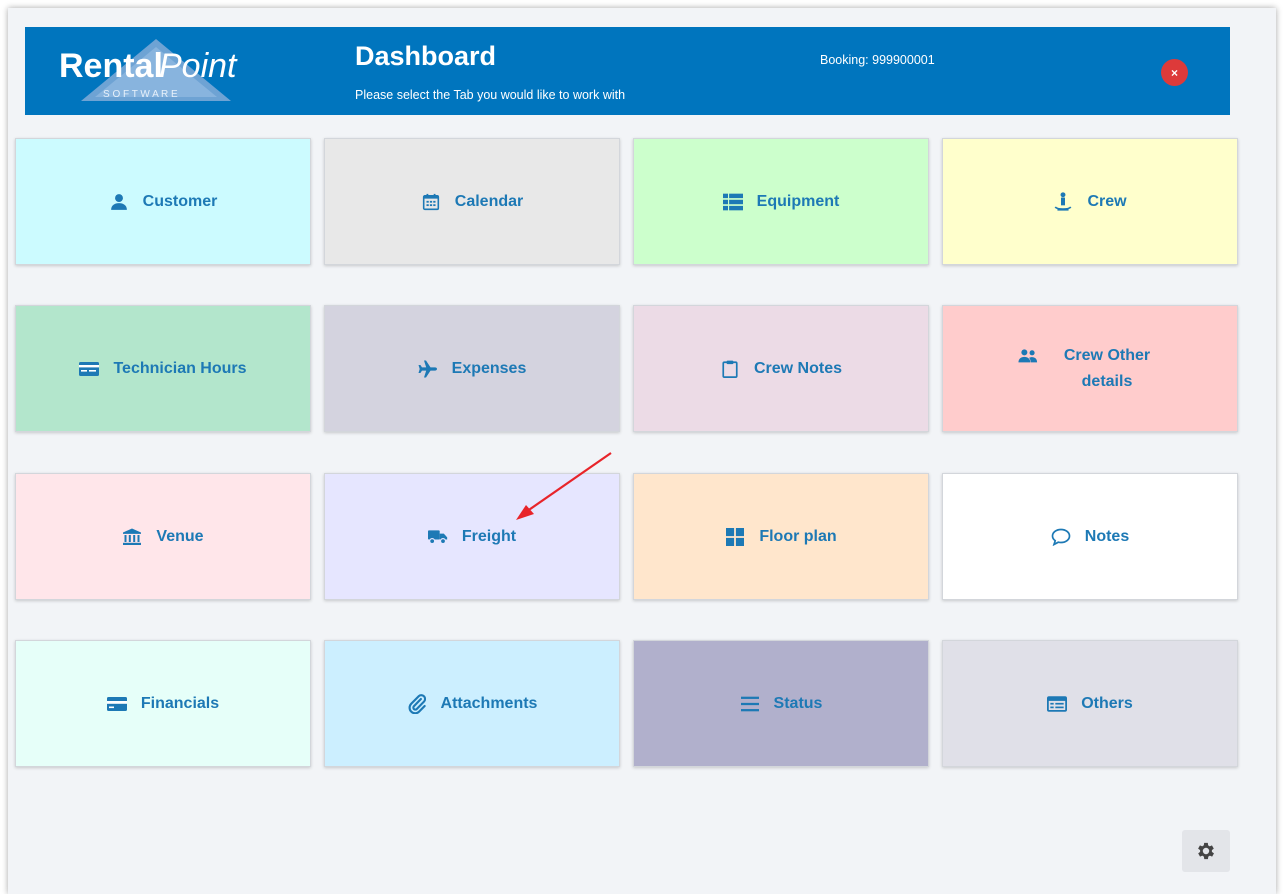  I want to click on tile-label: Expenses, so click(489, 368).